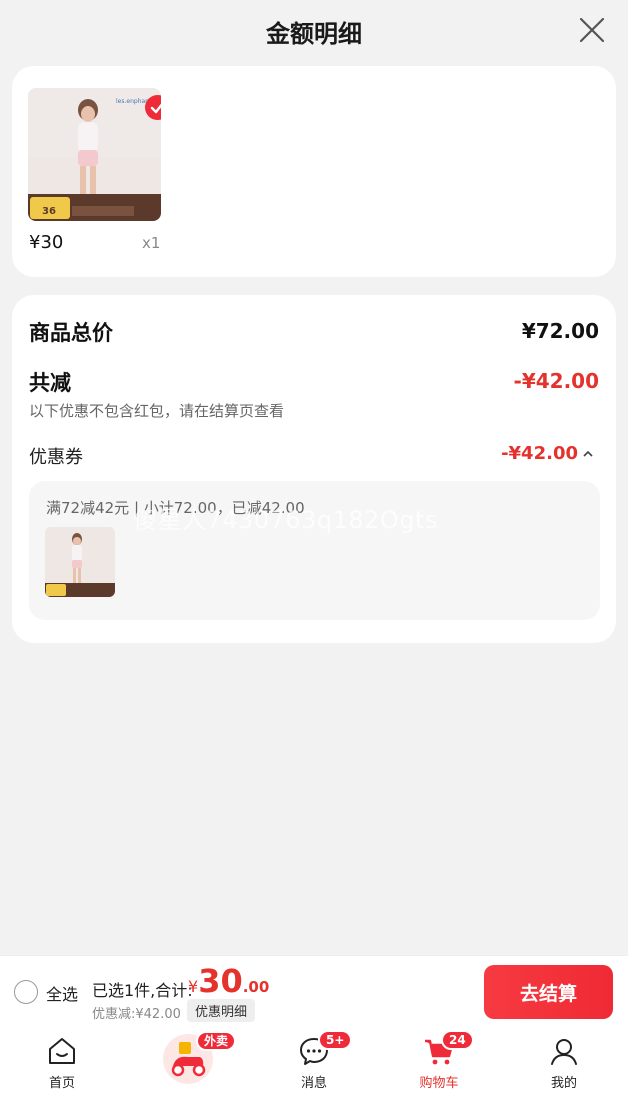 Image resolution: width=628 pixels, height=1099 pixels. What do you see at coordinates (439, 1063) in the screenshot?
I see `tab-cart: 24 购物车` at bounding box center [439, 1063].